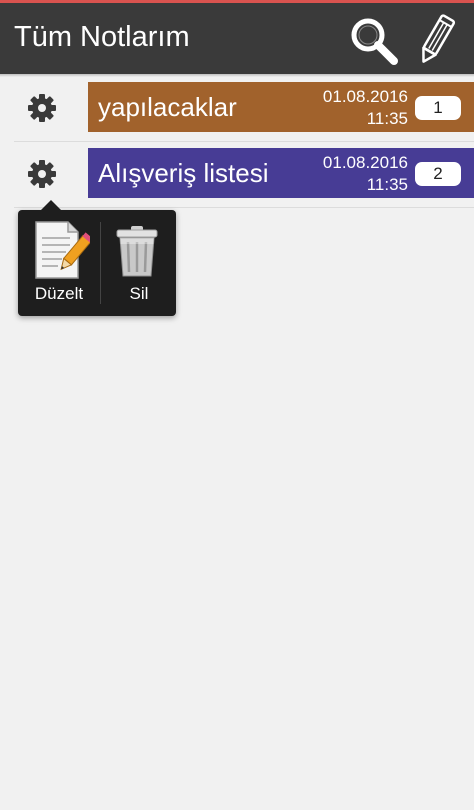  I want to click on edit-document-icon, so click(62, 250).